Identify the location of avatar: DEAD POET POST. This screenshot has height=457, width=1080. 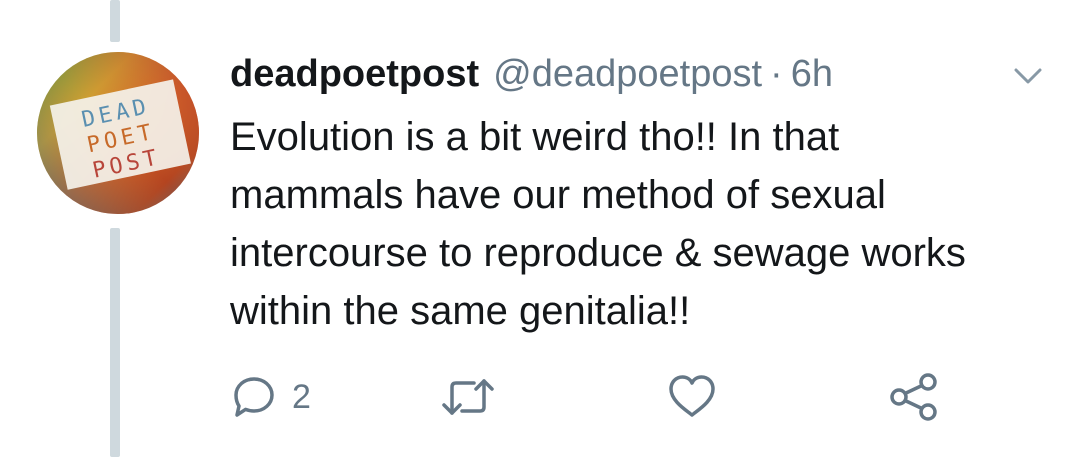
(118, 133).